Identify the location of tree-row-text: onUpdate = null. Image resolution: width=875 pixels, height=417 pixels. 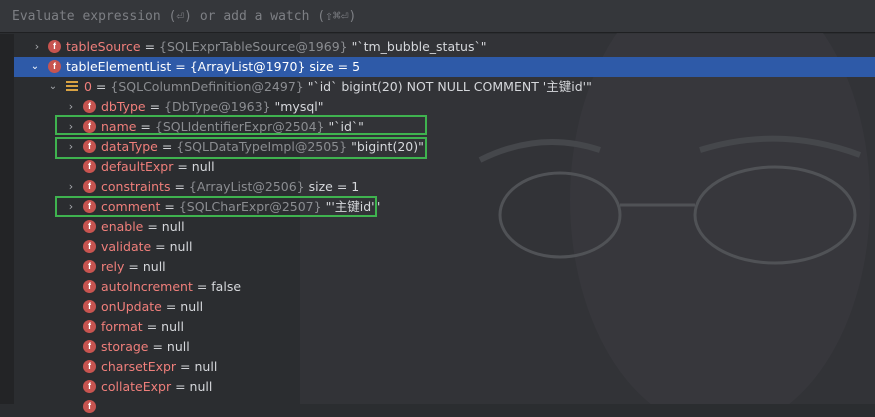
(152, 307).